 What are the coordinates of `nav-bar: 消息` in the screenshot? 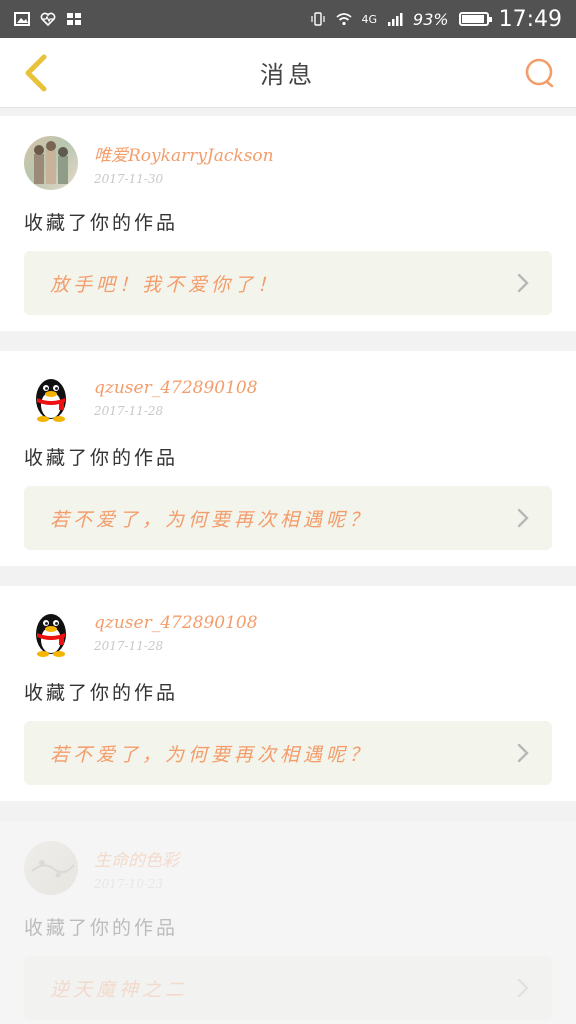 It's located at (288, 73).